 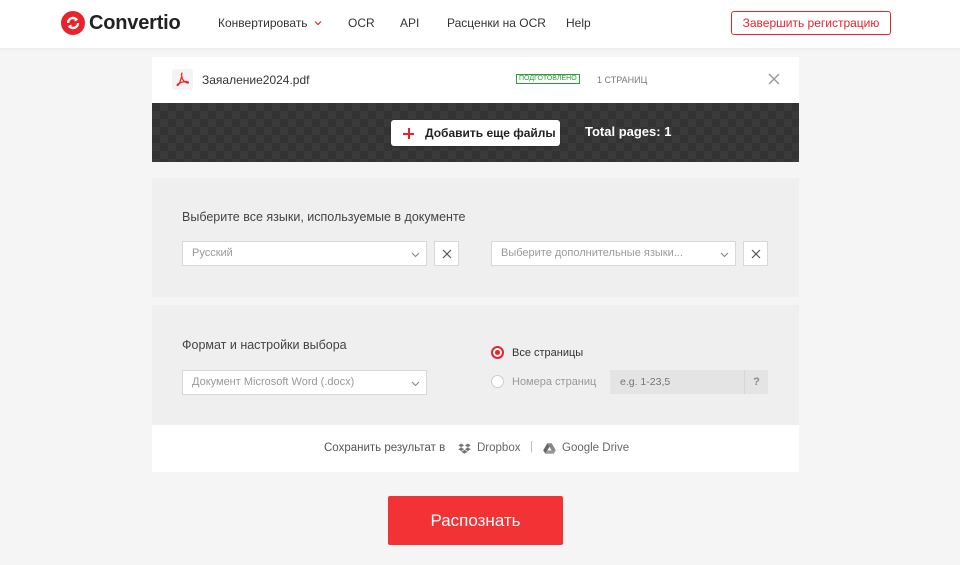 I want to click on file-name: Заяаление2024.pdf, so click(x=256, y=80).